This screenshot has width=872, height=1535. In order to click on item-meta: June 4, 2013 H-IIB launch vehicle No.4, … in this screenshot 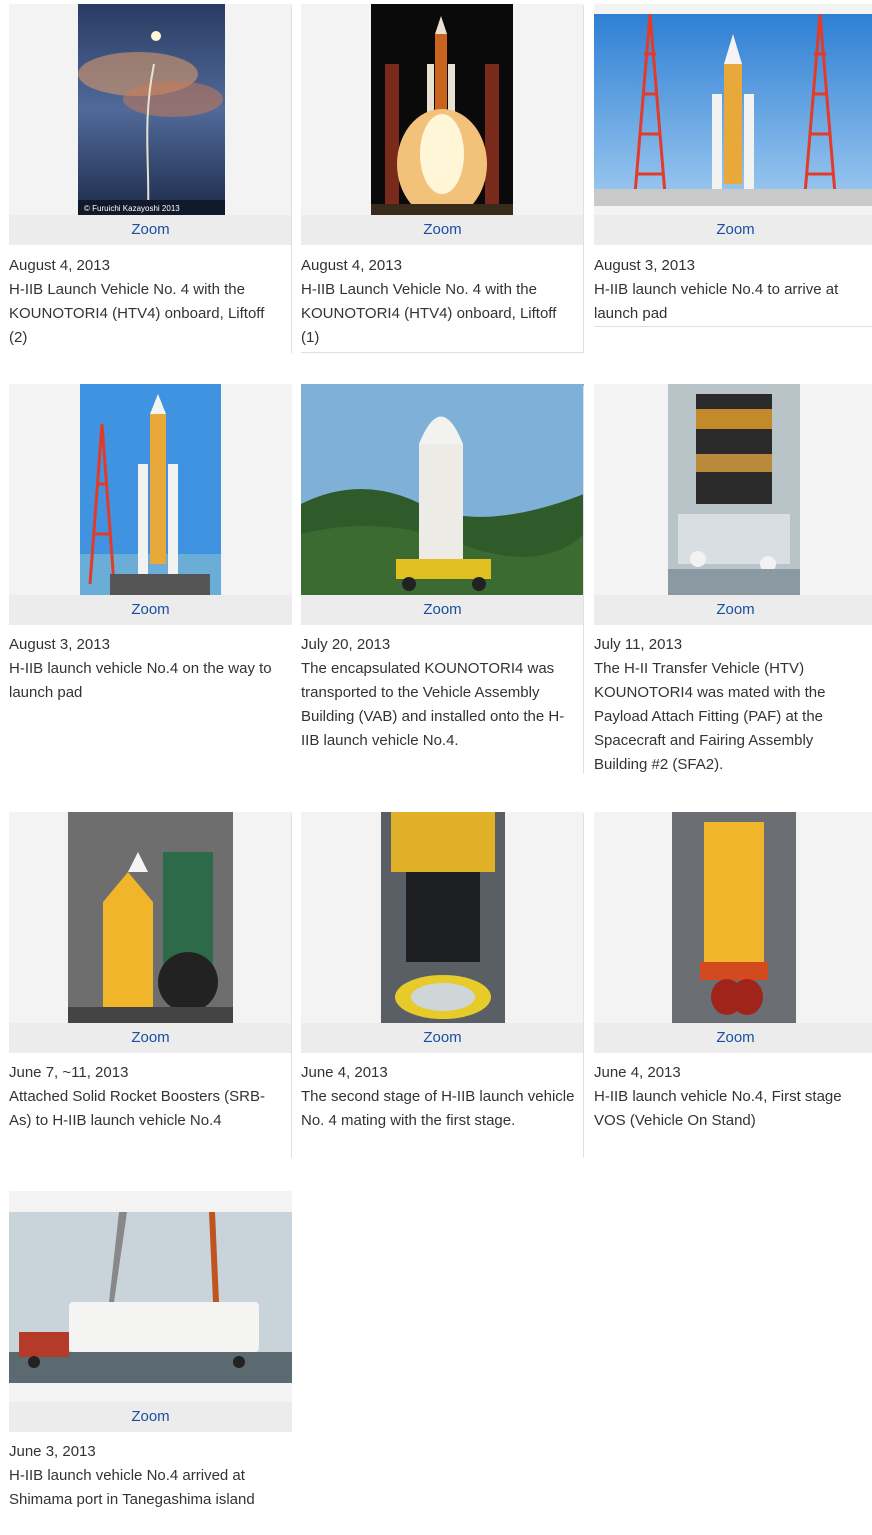, I will do `click(731, 1097)`.